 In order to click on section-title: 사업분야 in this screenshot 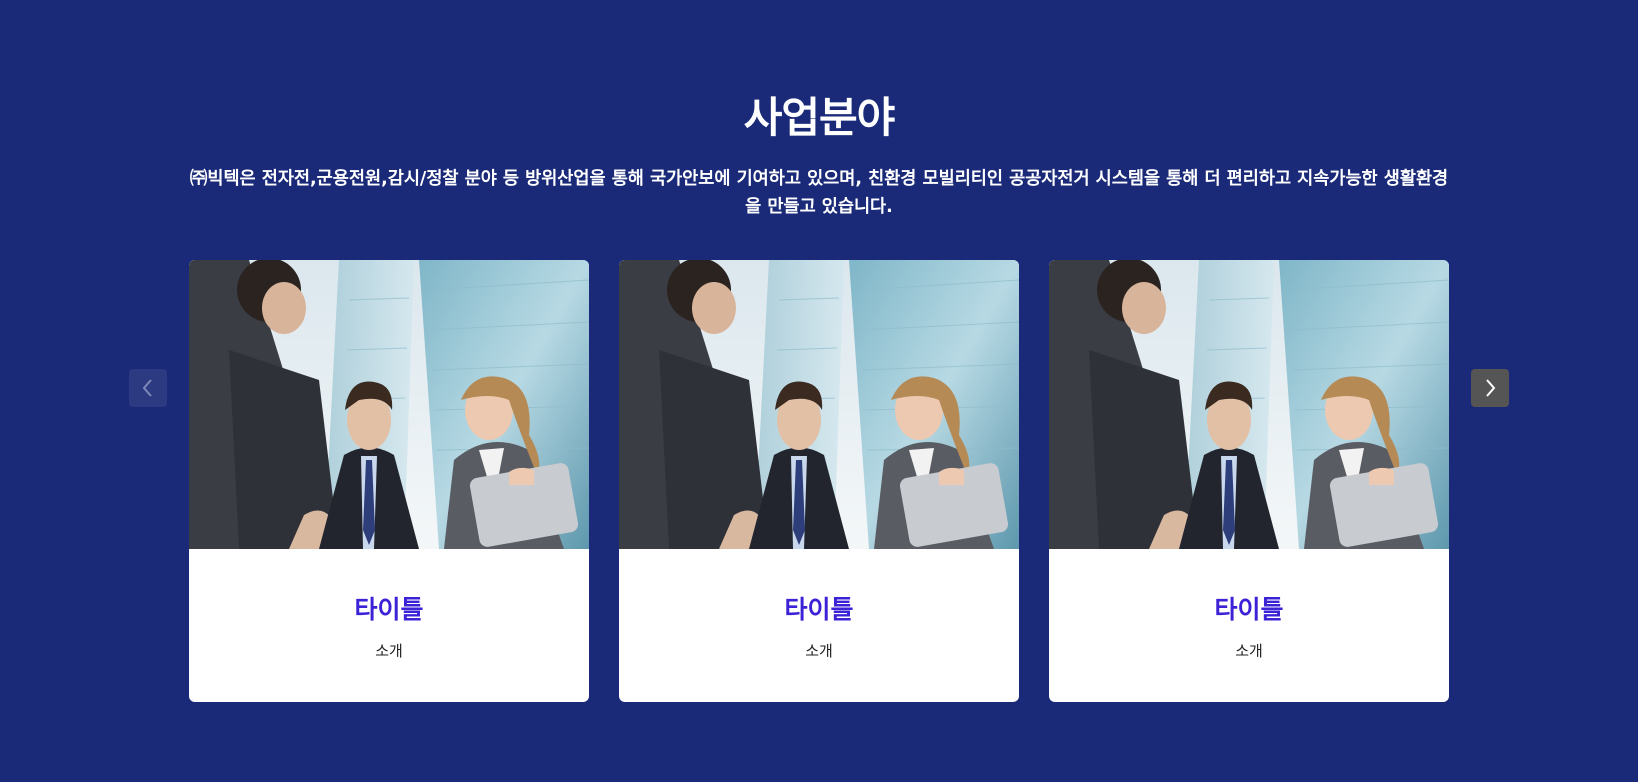, I will do `click(819, 117)`.